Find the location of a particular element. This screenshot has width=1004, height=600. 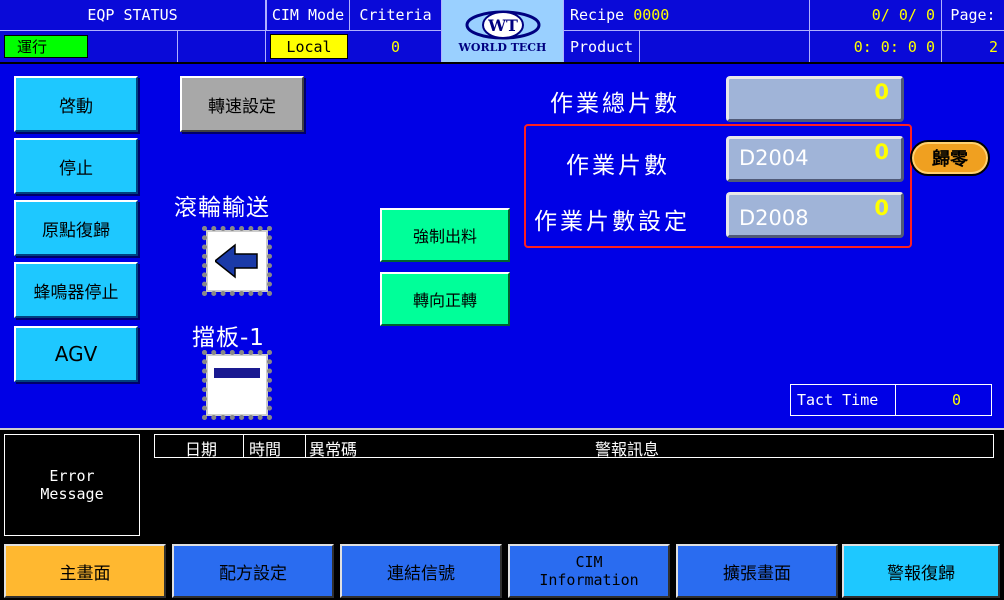

criteria-label: Criteria is located at coordinates (396, 15).